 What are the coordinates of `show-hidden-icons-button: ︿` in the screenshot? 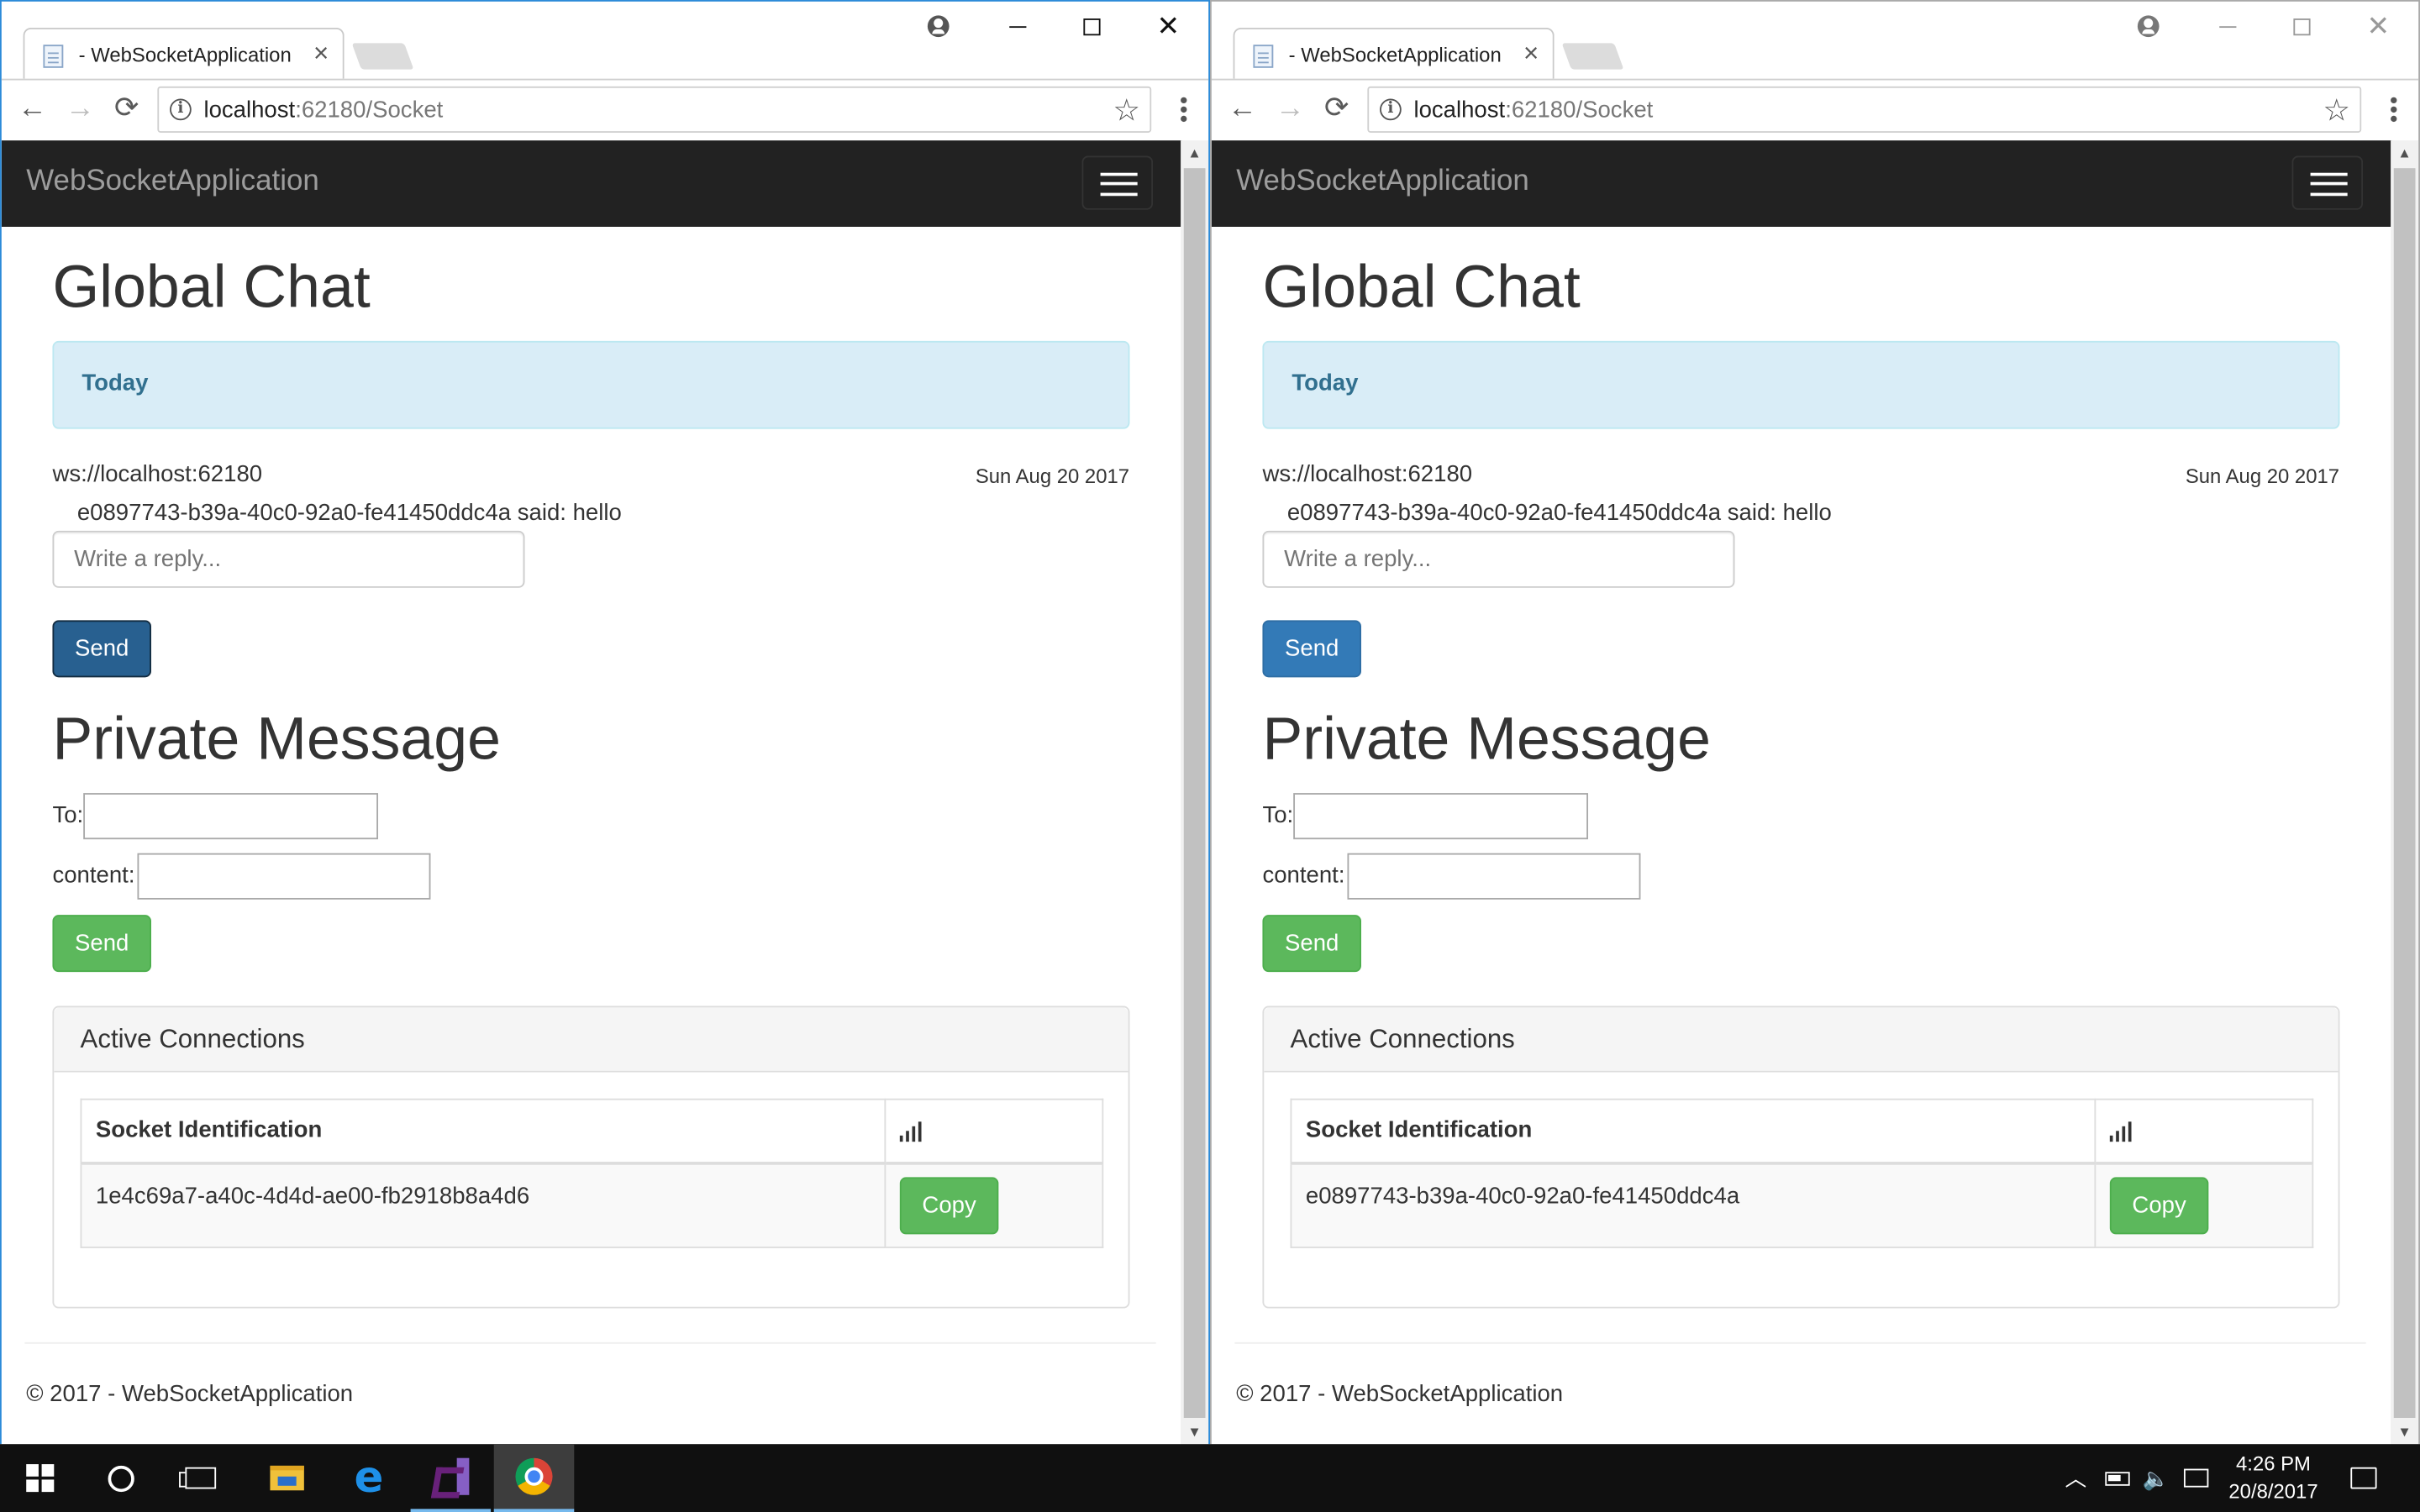 It's located at (2075, 1478).